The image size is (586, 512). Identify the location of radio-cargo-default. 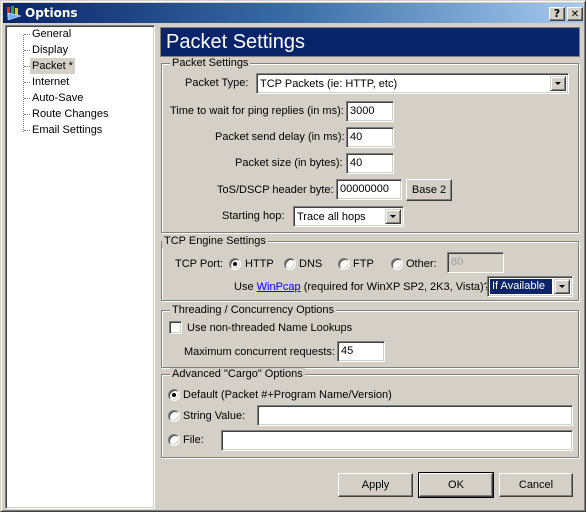
(174, 395).